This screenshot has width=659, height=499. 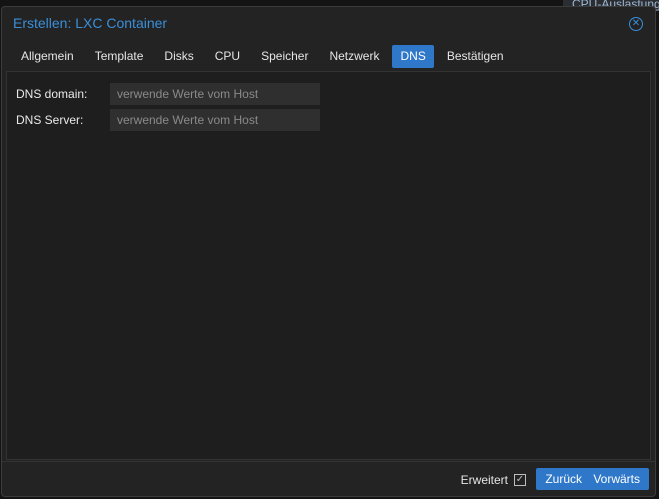 What do you see at coordinates (52, 94) in the screenshot?
I see `dns-domain-label: DNS domain:` at bounding box center [52, 94].